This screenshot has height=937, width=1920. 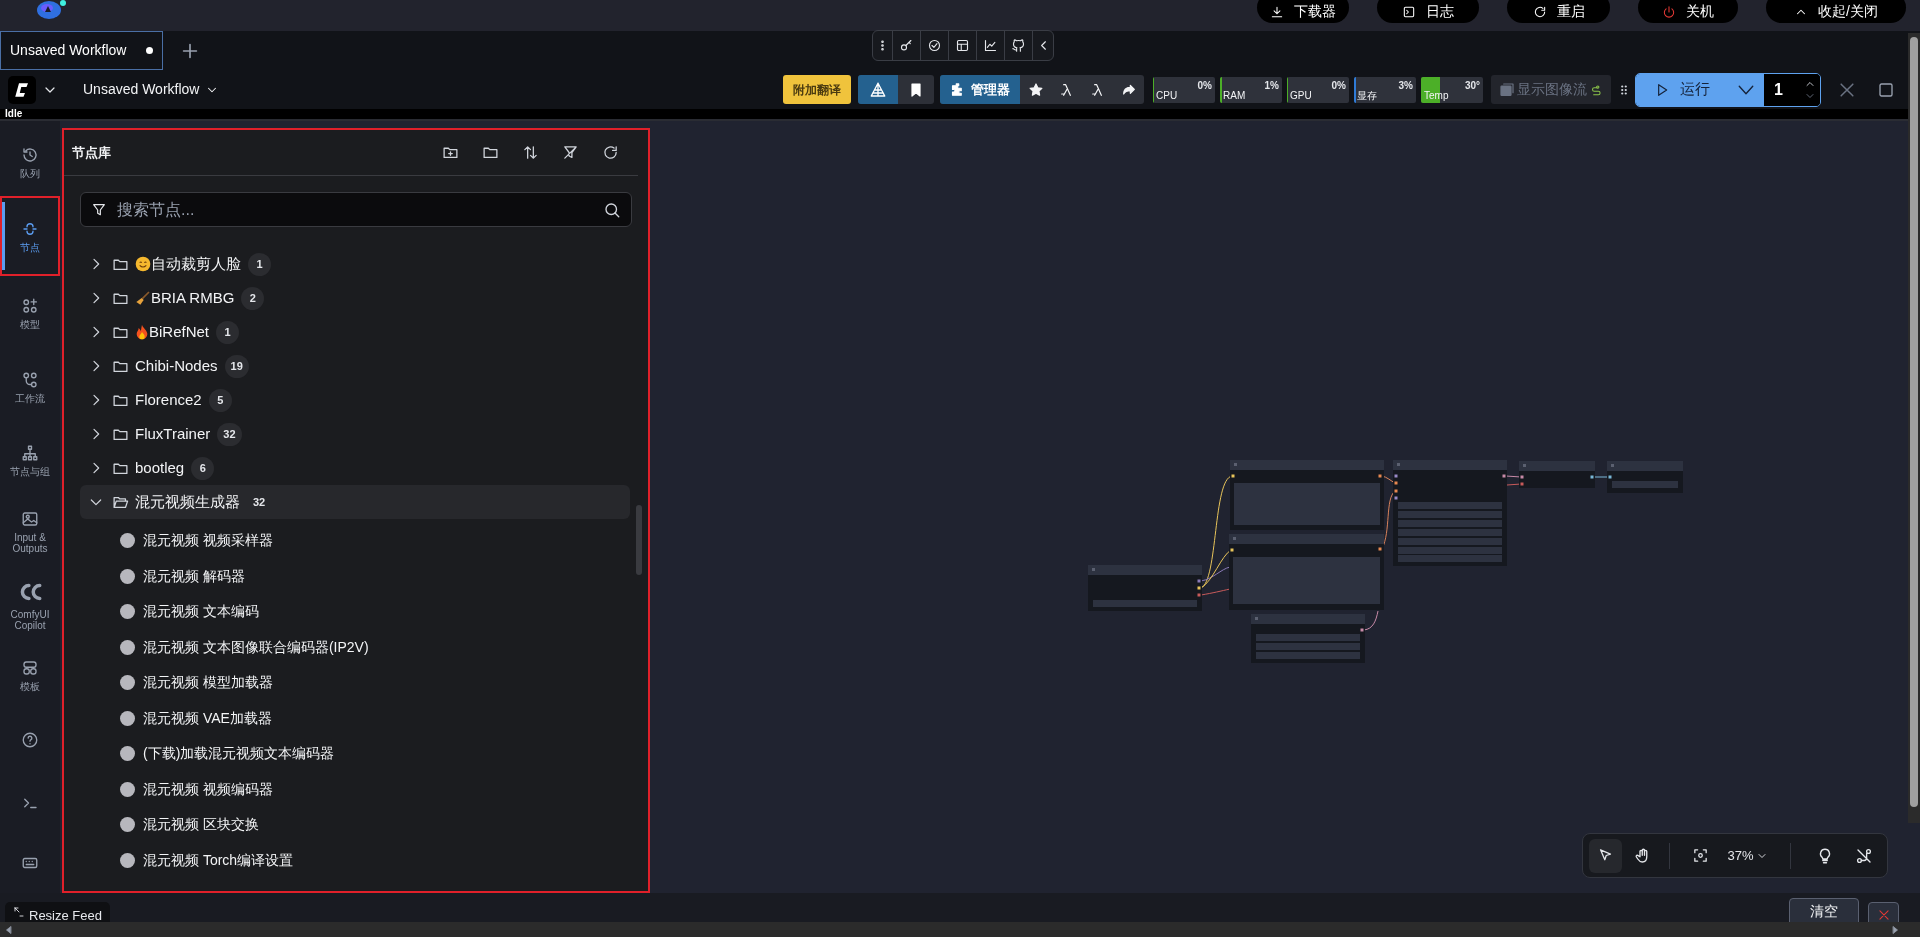 What do you see at coordinates (1409, 11) in the screenshot?
I see `terminal-icon` at bounding box center [1409, 11].